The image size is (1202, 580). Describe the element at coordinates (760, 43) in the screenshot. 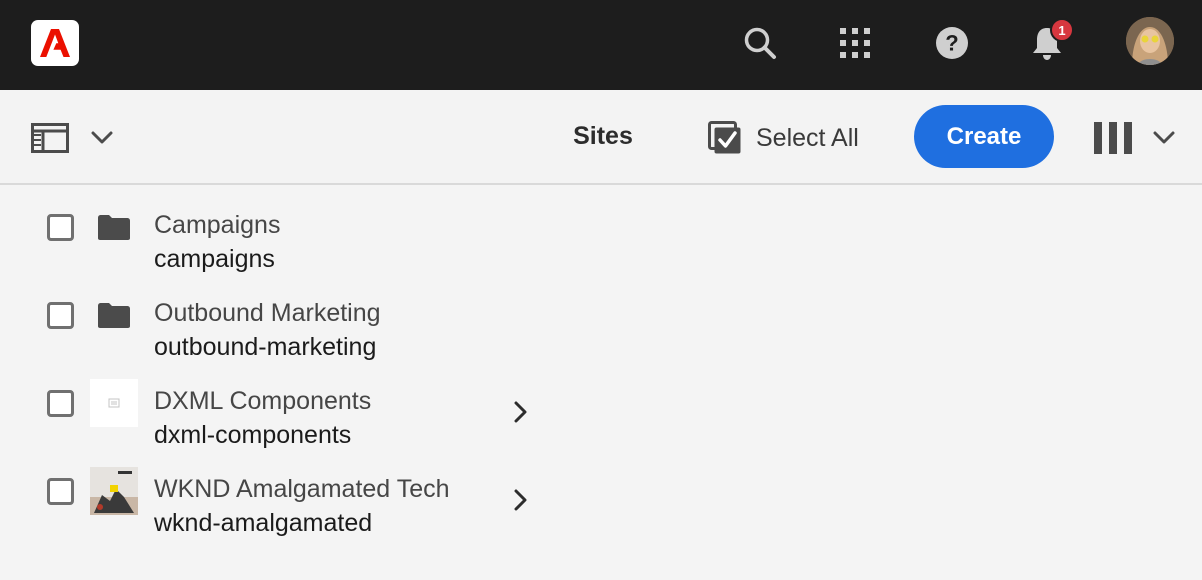

I see `search-icon` at that location.